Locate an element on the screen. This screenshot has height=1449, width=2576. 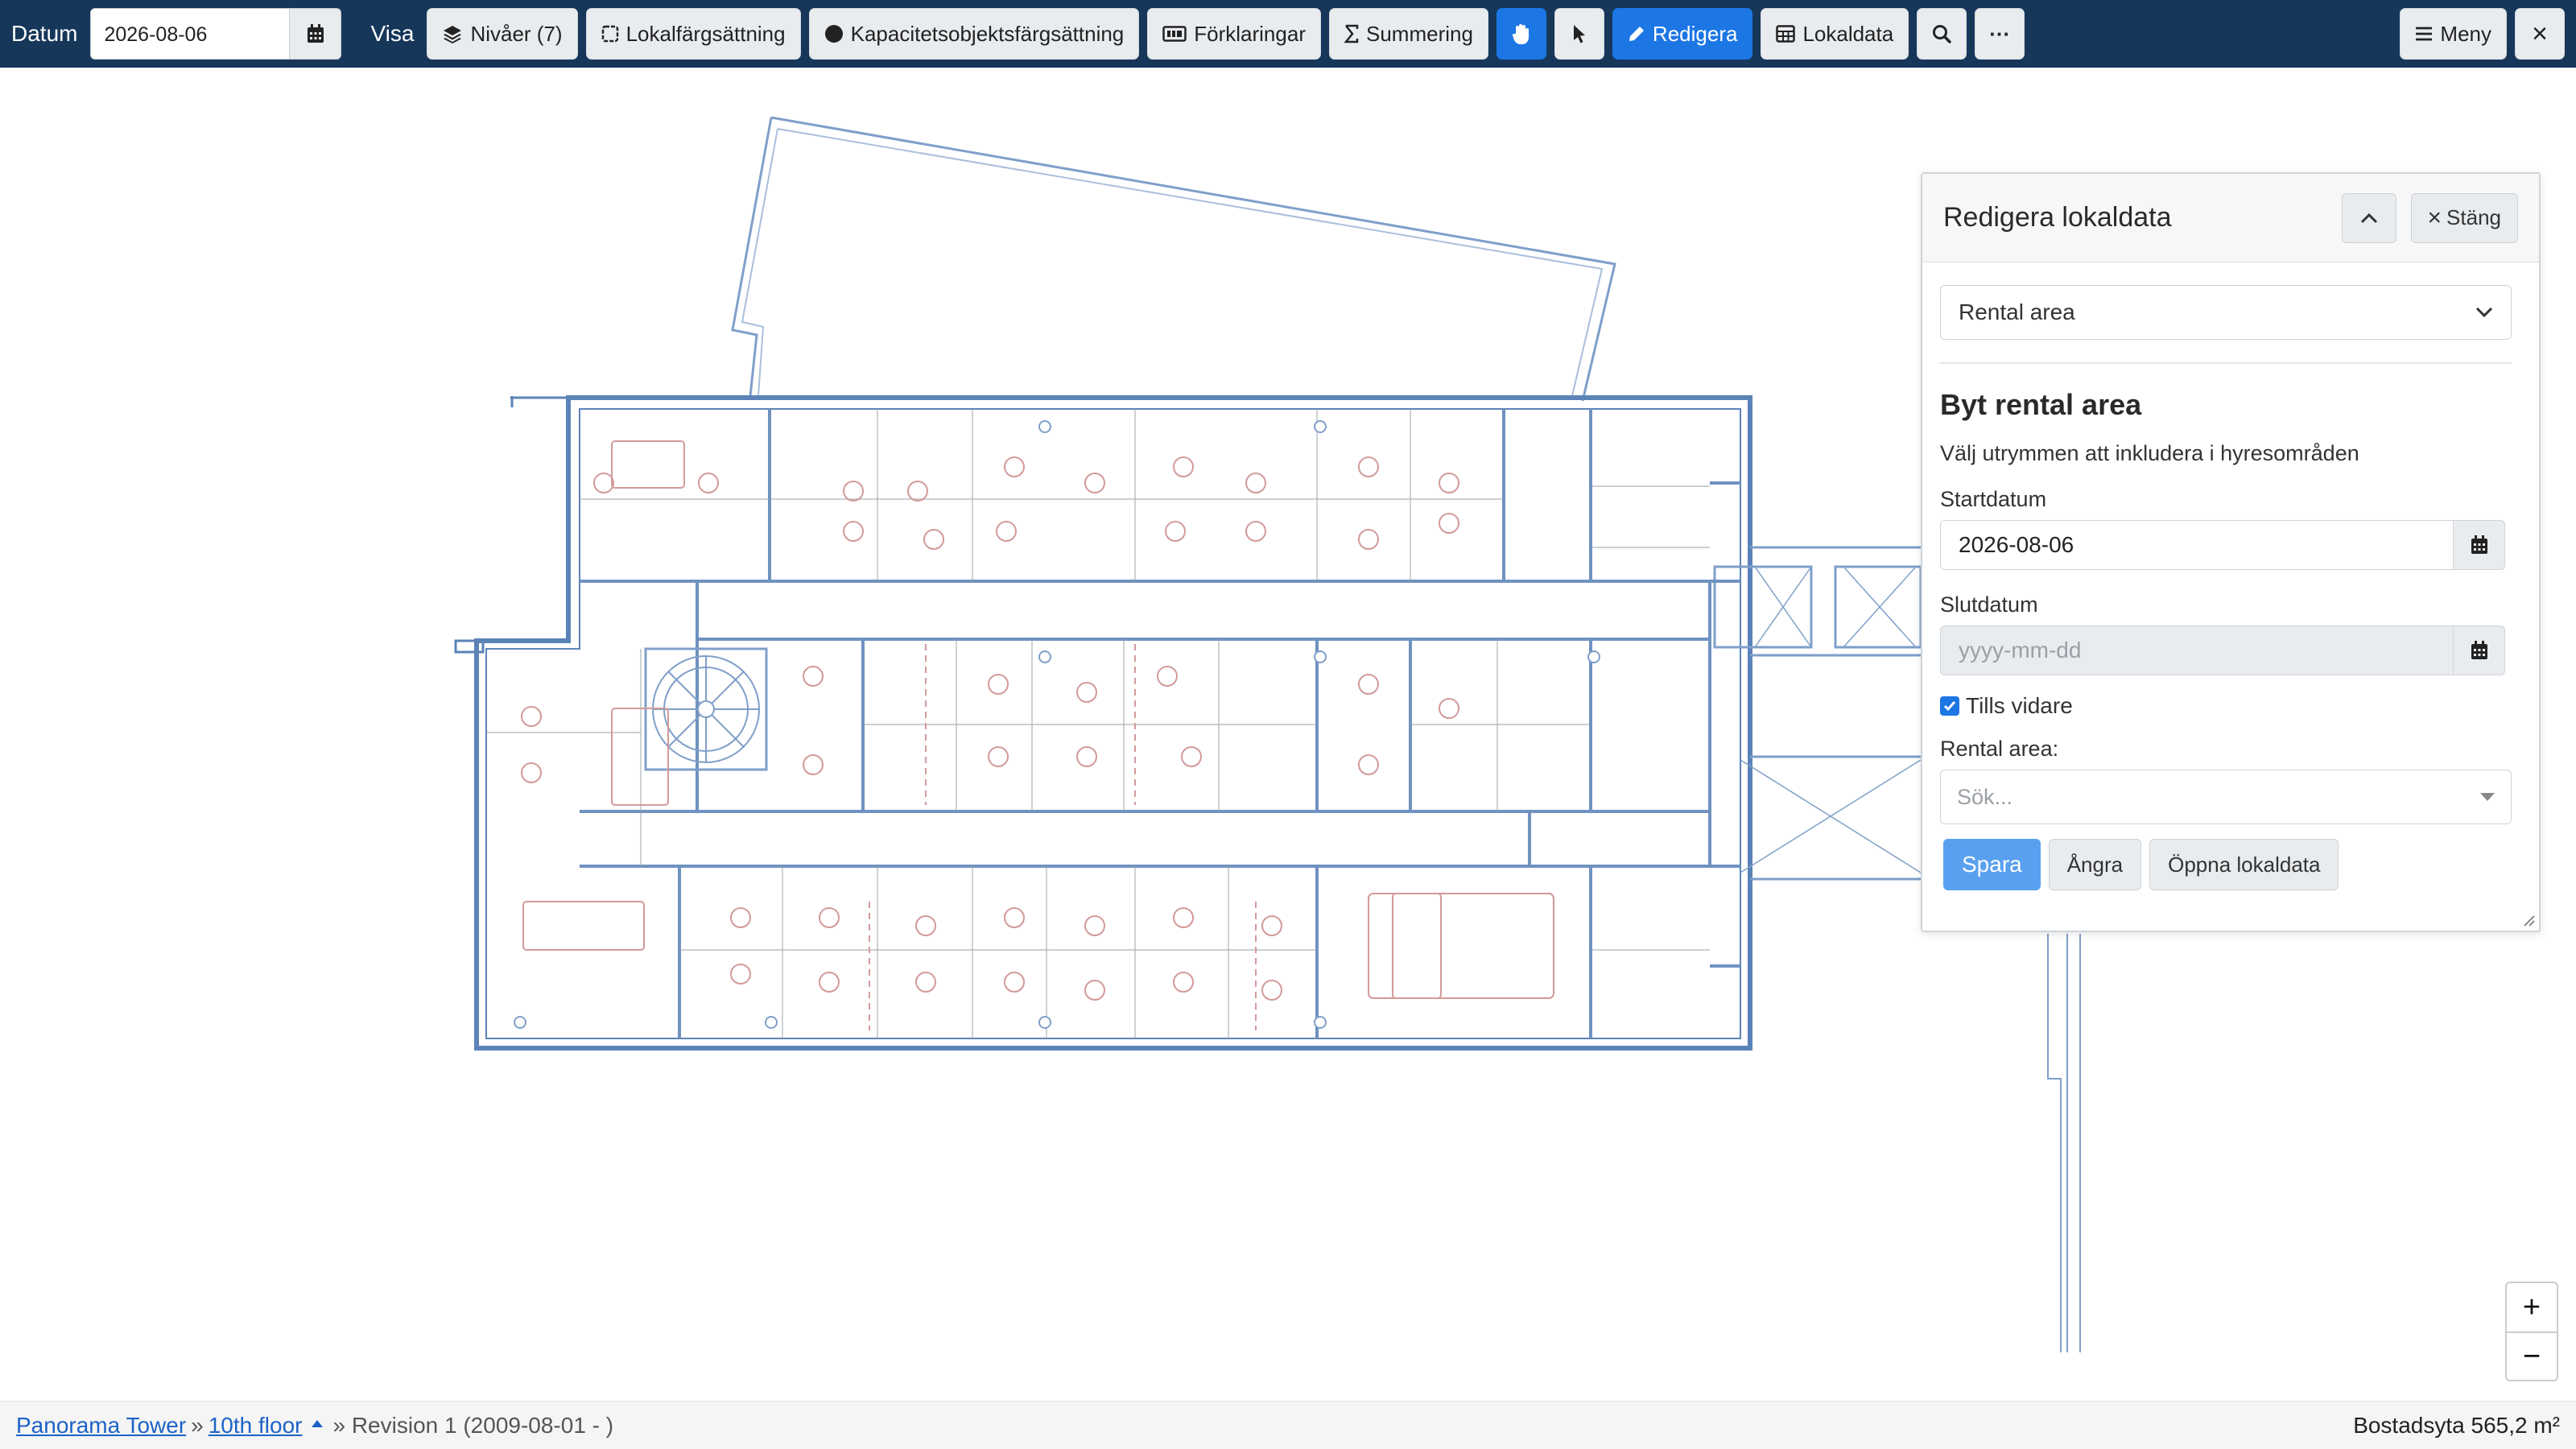
save-button: Spara is located at coordinates (1992, 864).